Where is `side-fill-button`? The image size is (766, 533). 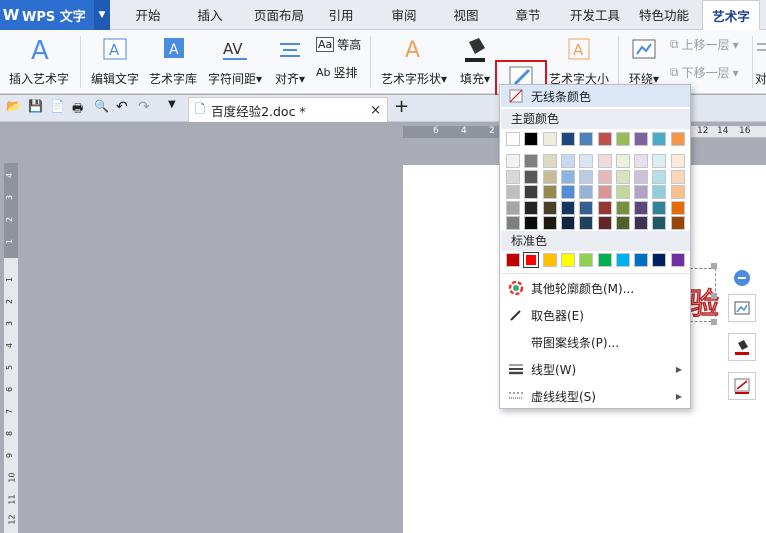
side-fill-button is located at coordinates (742, 347).